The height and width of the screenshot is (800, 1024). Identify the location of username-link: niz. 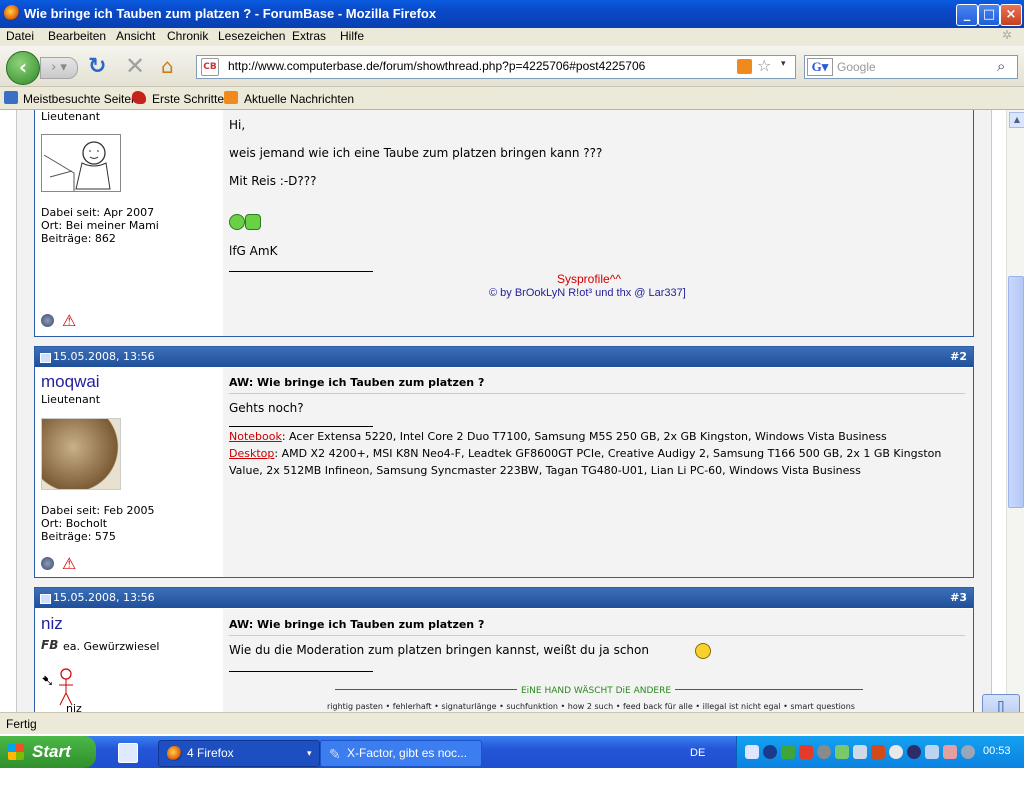
(52, 624).